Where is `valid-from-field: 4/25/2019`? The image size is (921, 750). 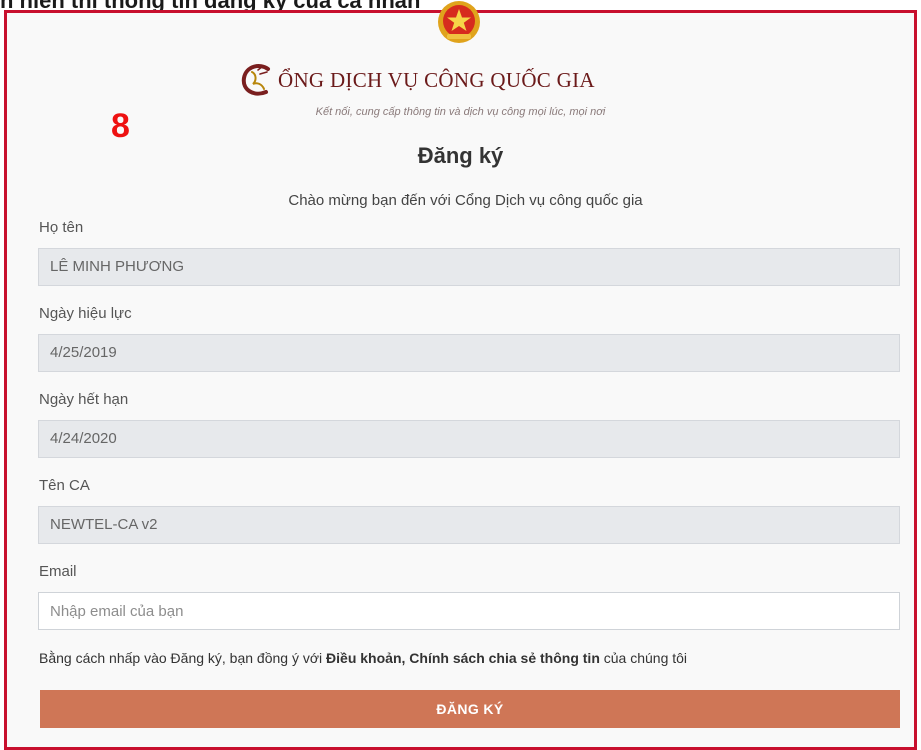 valid-from-field: 4/25/2019 is located at coordinates (469, 353).